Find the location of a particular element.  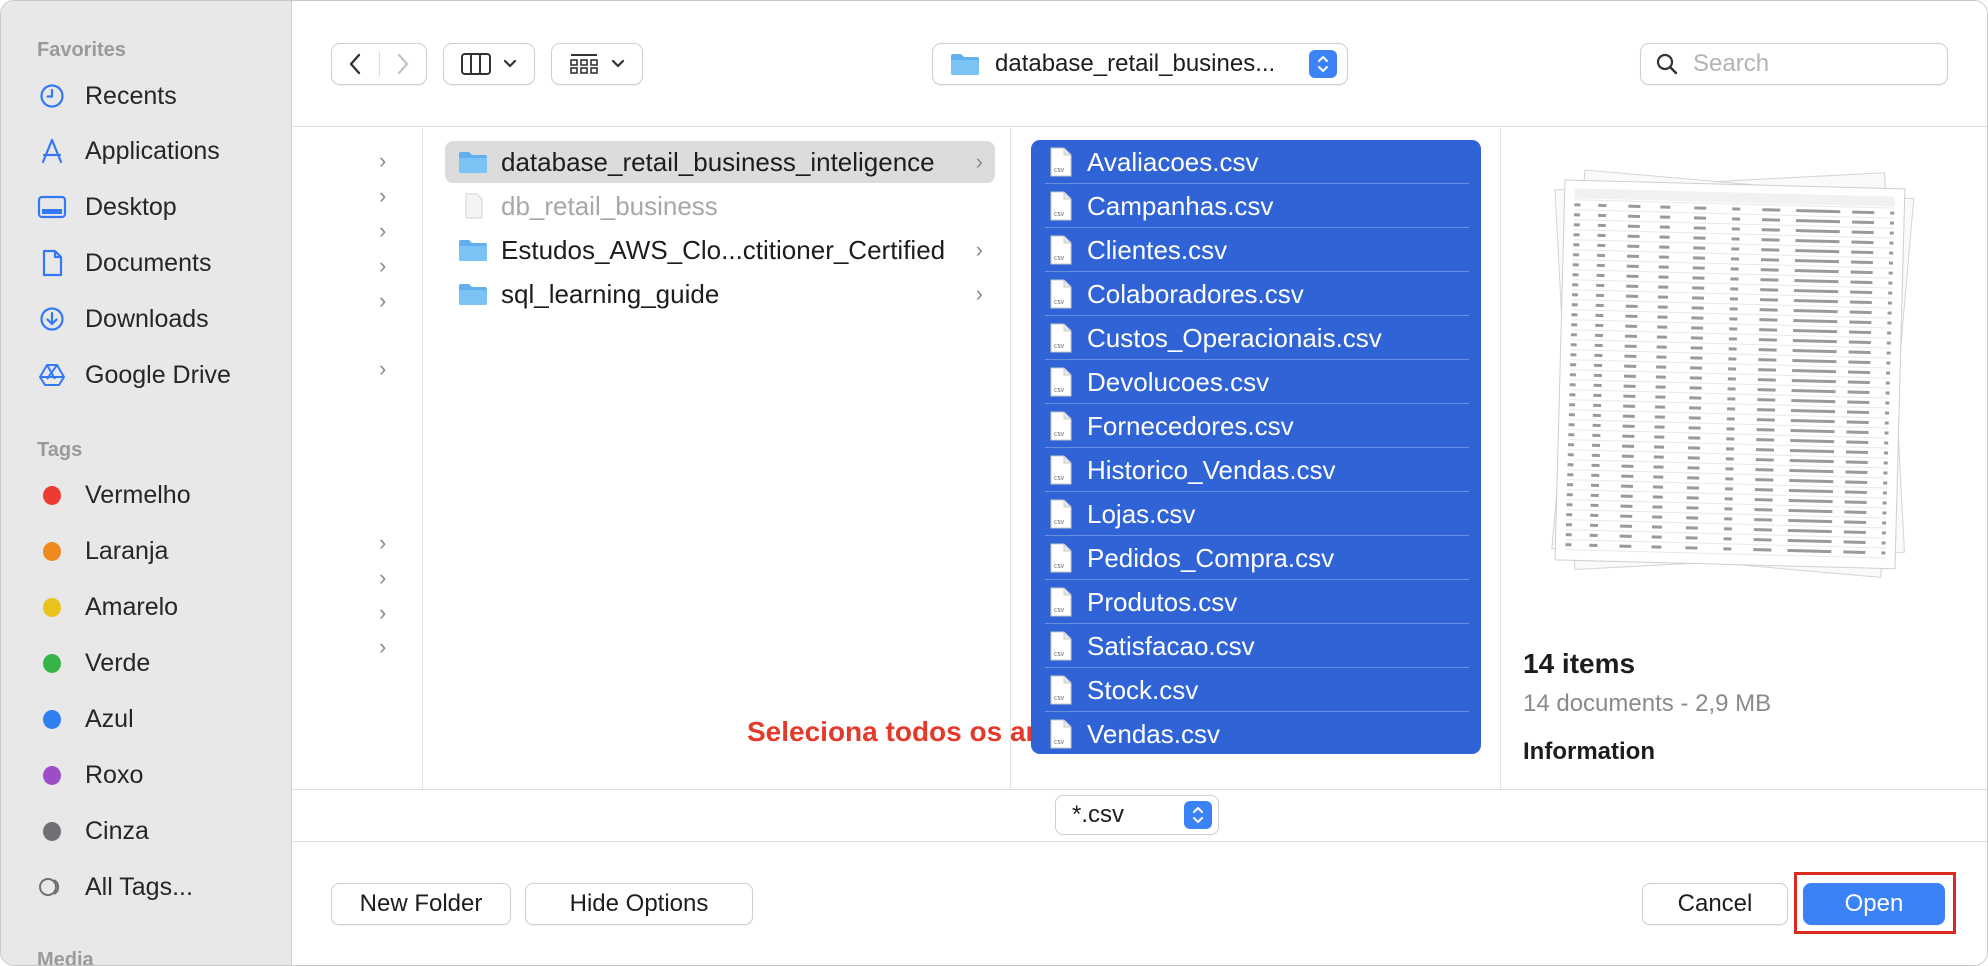

file-row: CSV Fornecedores.csv is located at coordinates (1256, 426).